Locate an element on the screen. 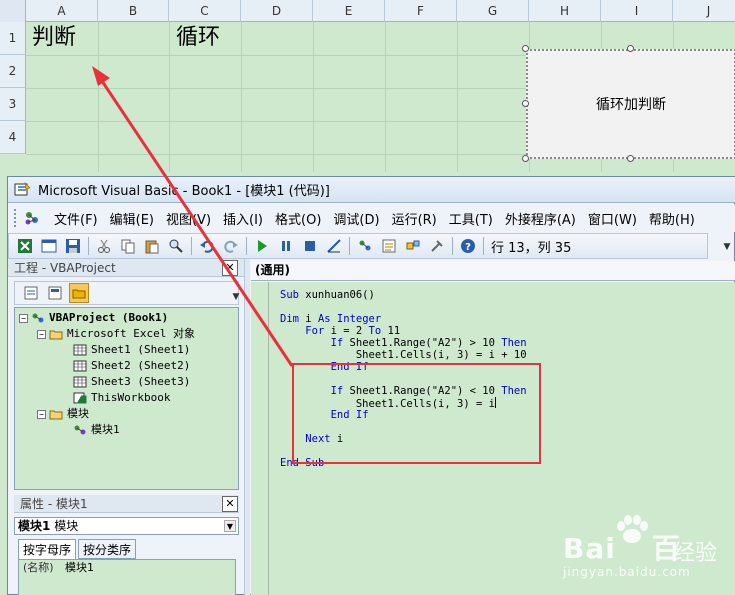  menu-debug: 调试(D) is located at coordinates (356, 218).